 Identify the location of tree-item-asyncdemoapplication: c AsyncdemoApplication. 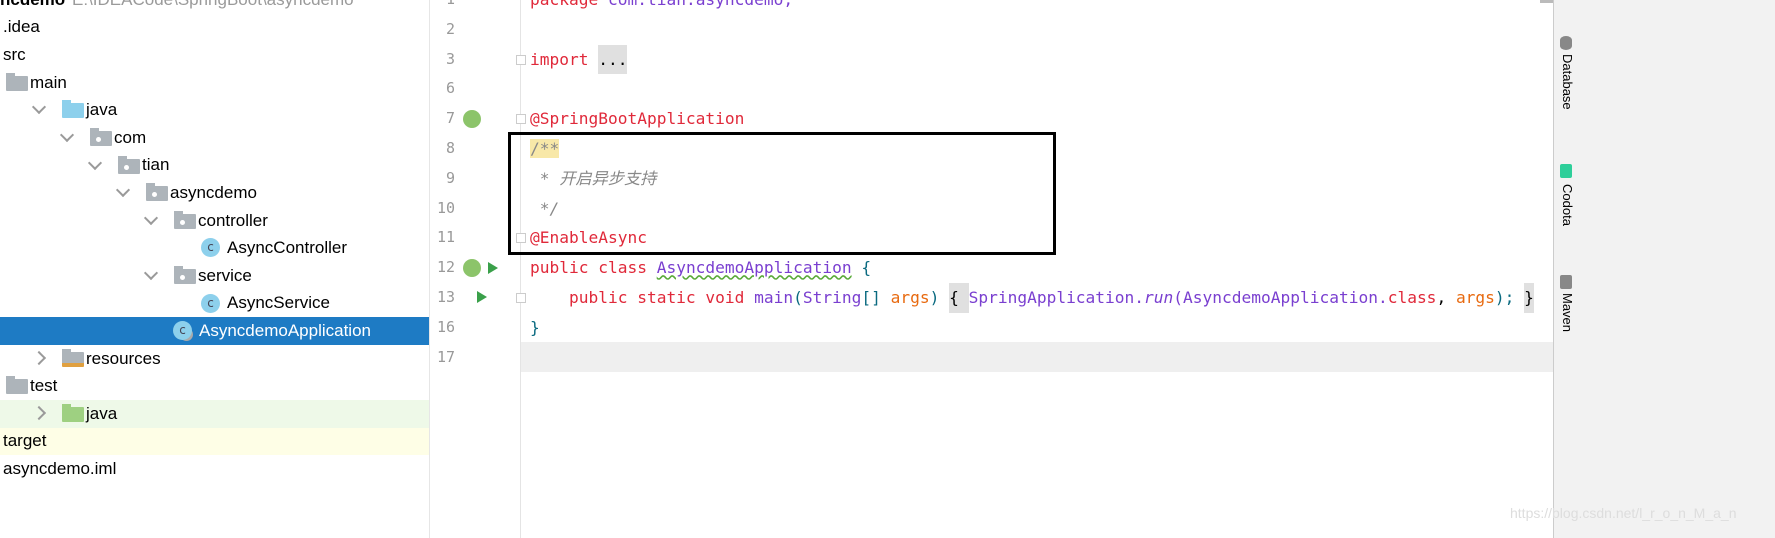
(214, 331).